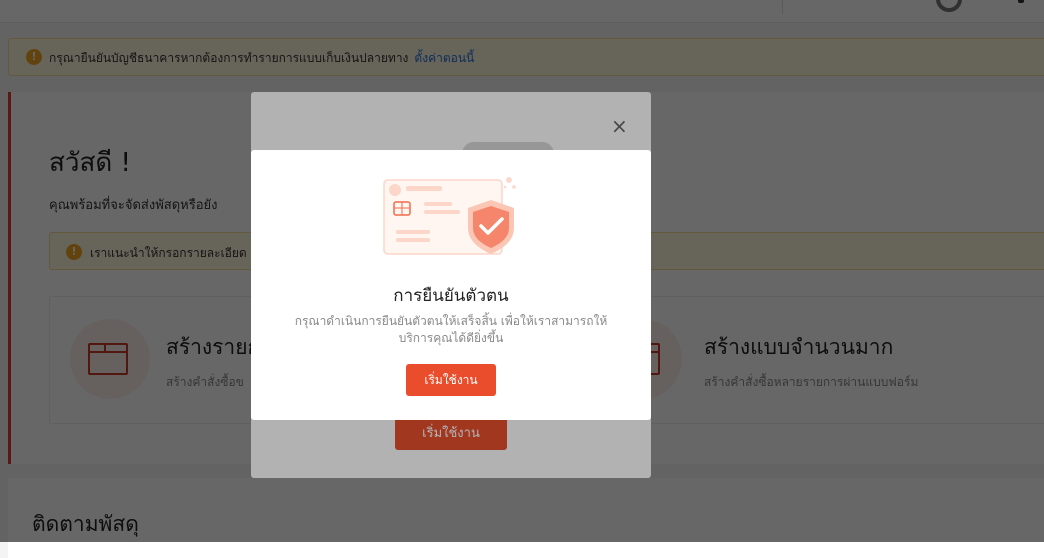  I want to click on id-verification-illustration, so click(449, 216).